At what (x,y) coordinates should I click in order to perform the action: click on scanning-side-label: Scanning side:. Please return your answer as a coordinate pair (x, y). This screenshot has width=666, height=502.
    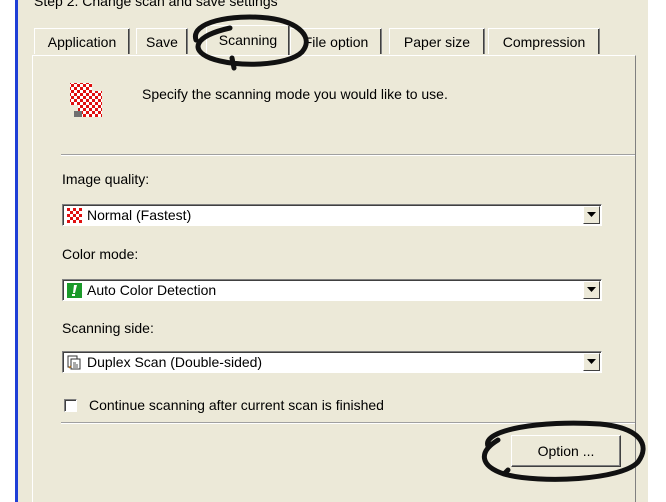
    Looking at the image, I should click on (108, 328).